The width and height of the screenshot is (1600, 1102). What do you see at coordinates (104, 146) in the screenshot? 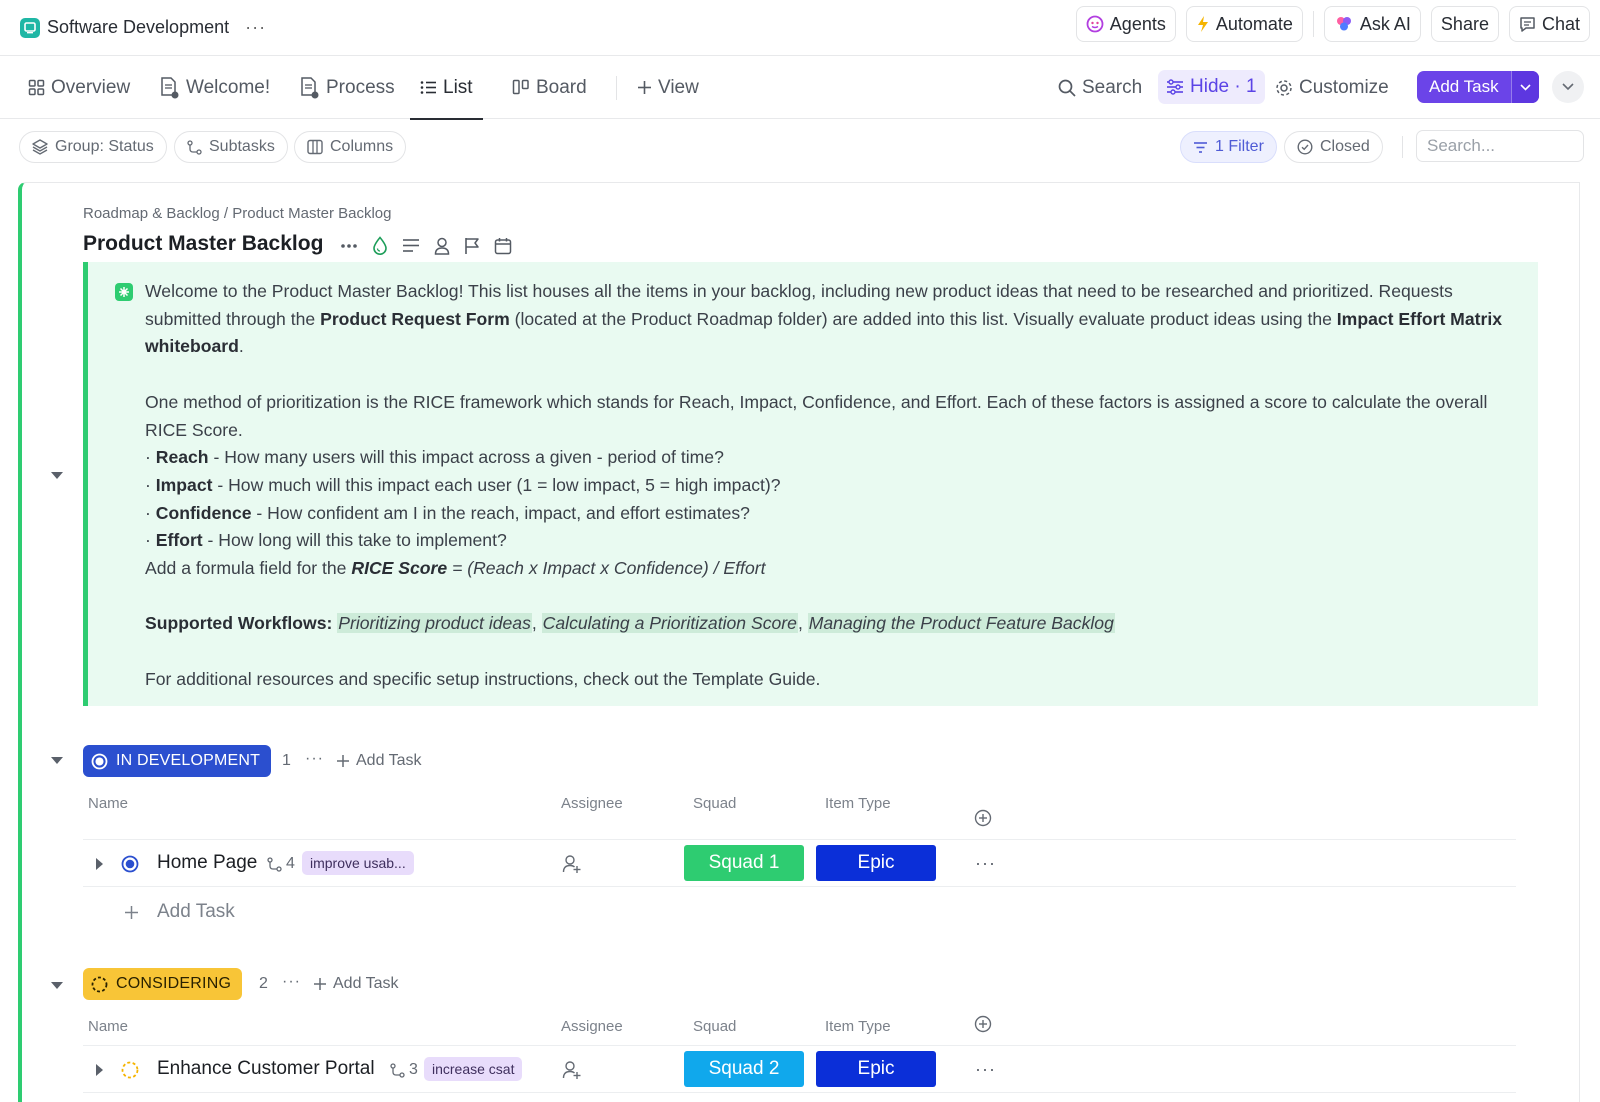
I see `group-by-label: Group: Status` at bounding box center [104, 146].